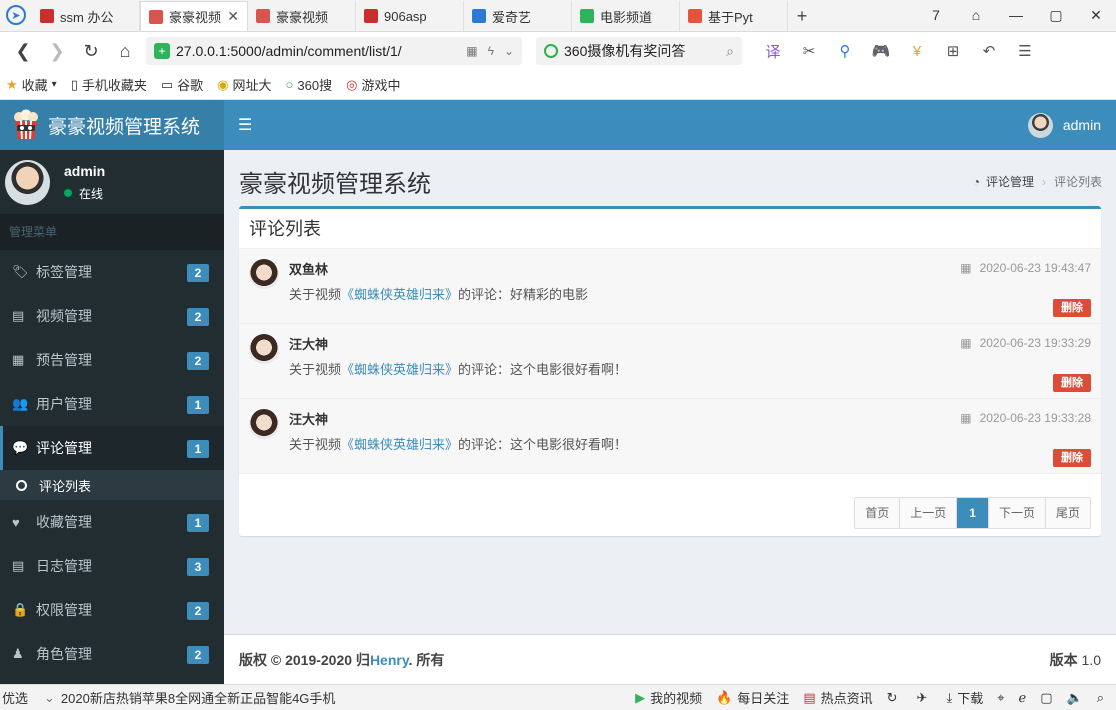 The image size is (1116, 710). Describe the element at coordinates (309, 84) in the screenshot. I see `bookmark-360search: ○ 360搜` at that location.